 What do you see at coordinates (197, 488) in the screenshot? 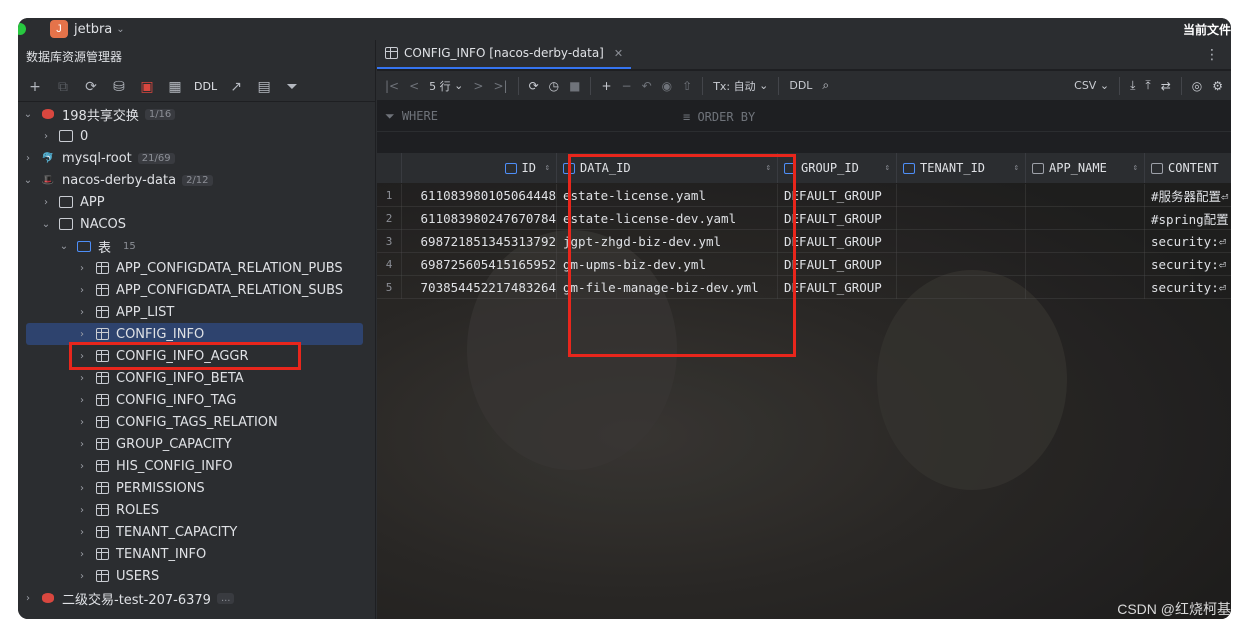
I see `tree-item: › PERMISSIONS` at bounding box center [197, 488].